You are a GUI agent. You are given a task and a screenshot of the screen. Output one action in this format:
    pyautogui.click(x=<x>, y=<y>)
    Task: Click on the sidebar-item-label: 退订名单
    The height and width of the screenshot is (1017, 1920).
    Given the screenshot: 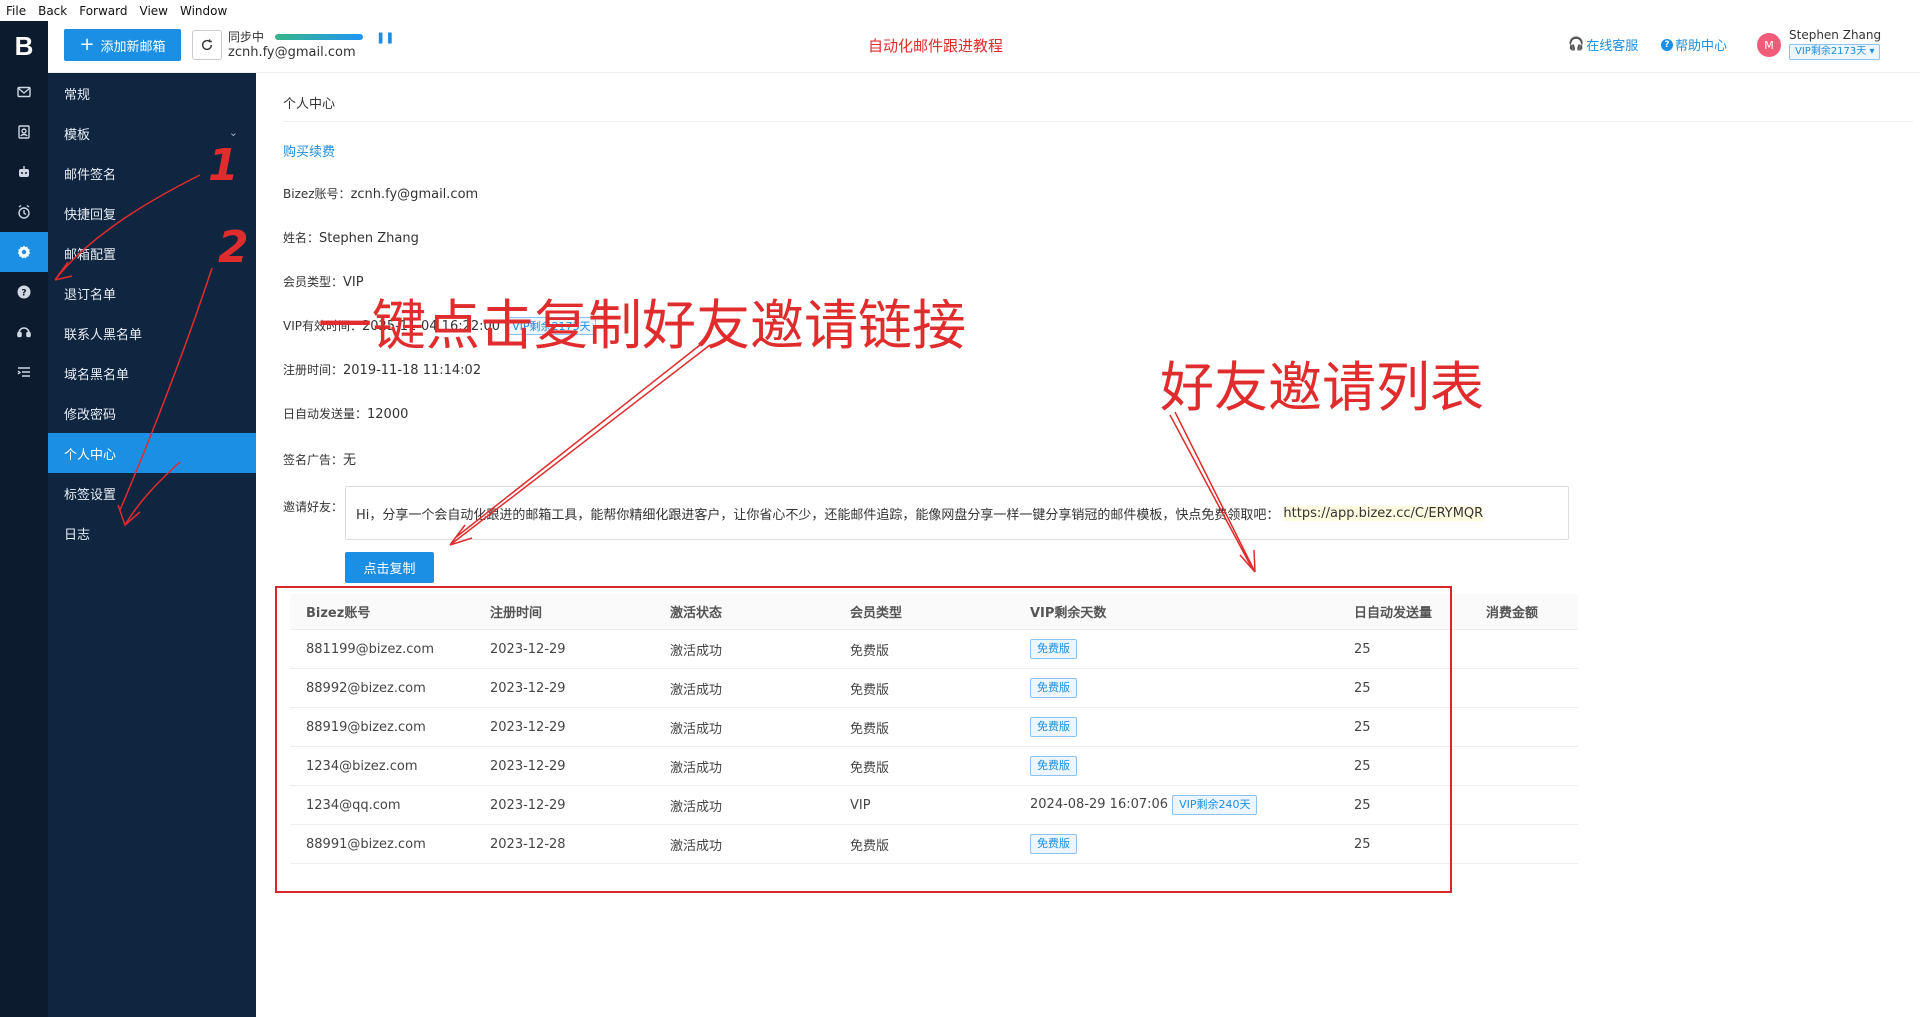 What is the action you would take?
    pyautogui.click(x=90, y=295)
    